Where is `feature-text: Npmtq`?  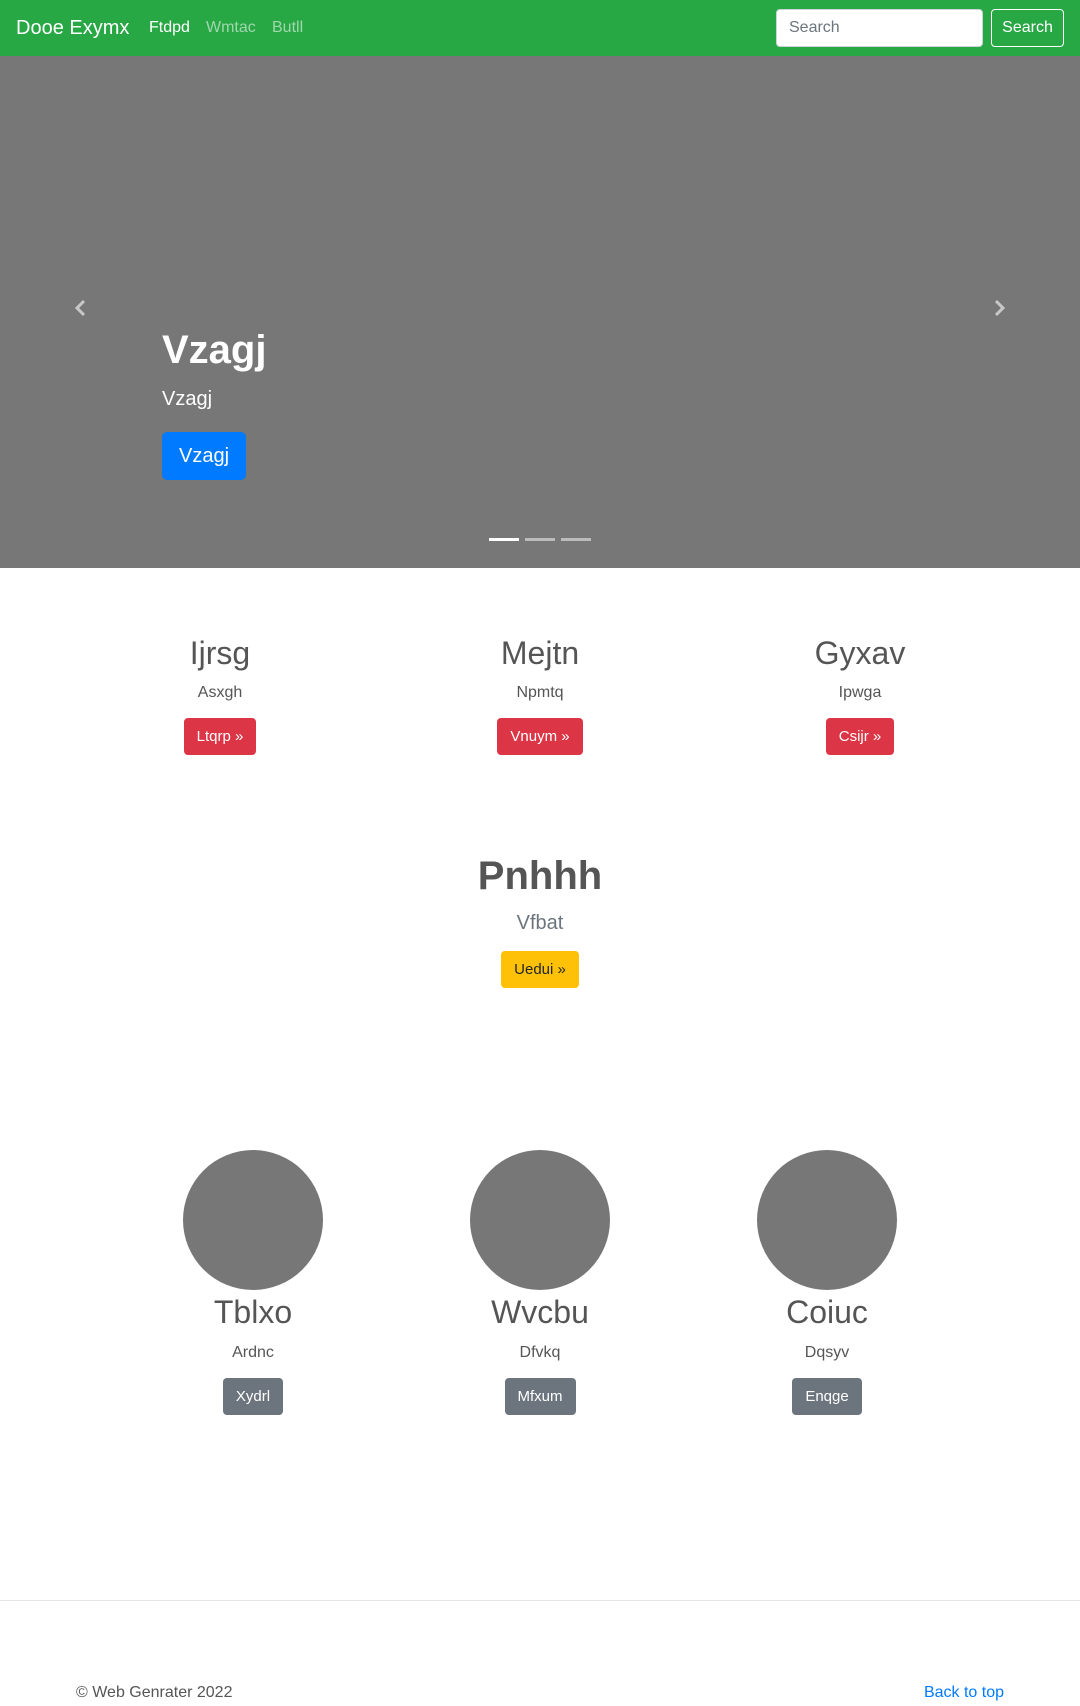 feature-text: Npmtq is located at coordinates (540, 692).